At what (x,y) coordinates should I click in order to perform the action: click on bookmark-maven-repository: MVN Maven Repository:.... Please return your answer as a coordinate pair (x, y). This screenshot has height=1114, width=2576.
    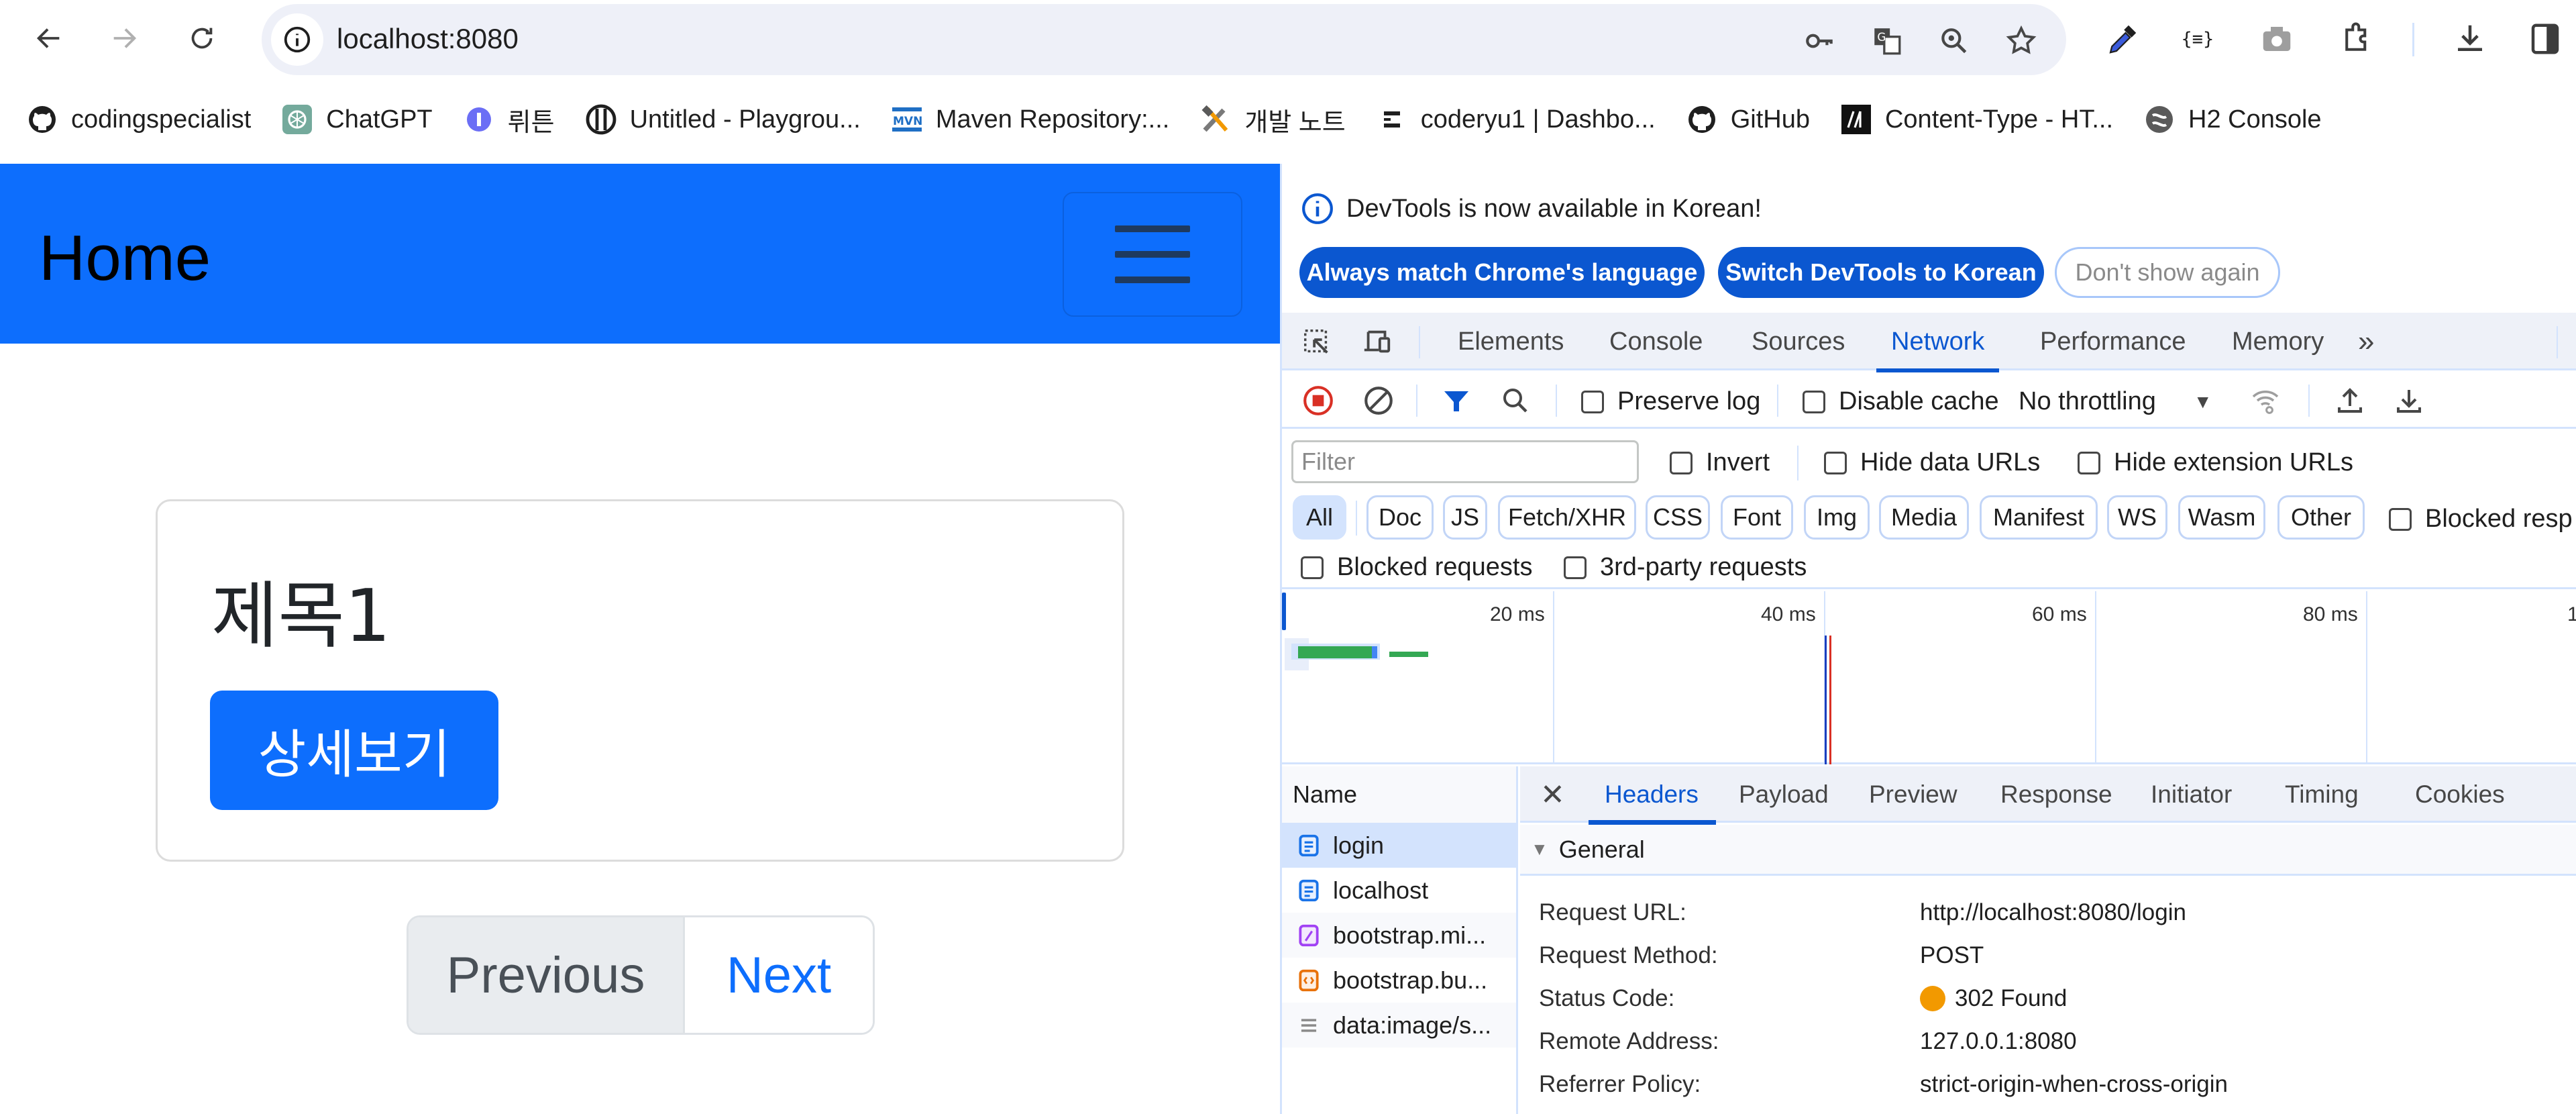
    Looking at the image, I should click on (1029, 119).